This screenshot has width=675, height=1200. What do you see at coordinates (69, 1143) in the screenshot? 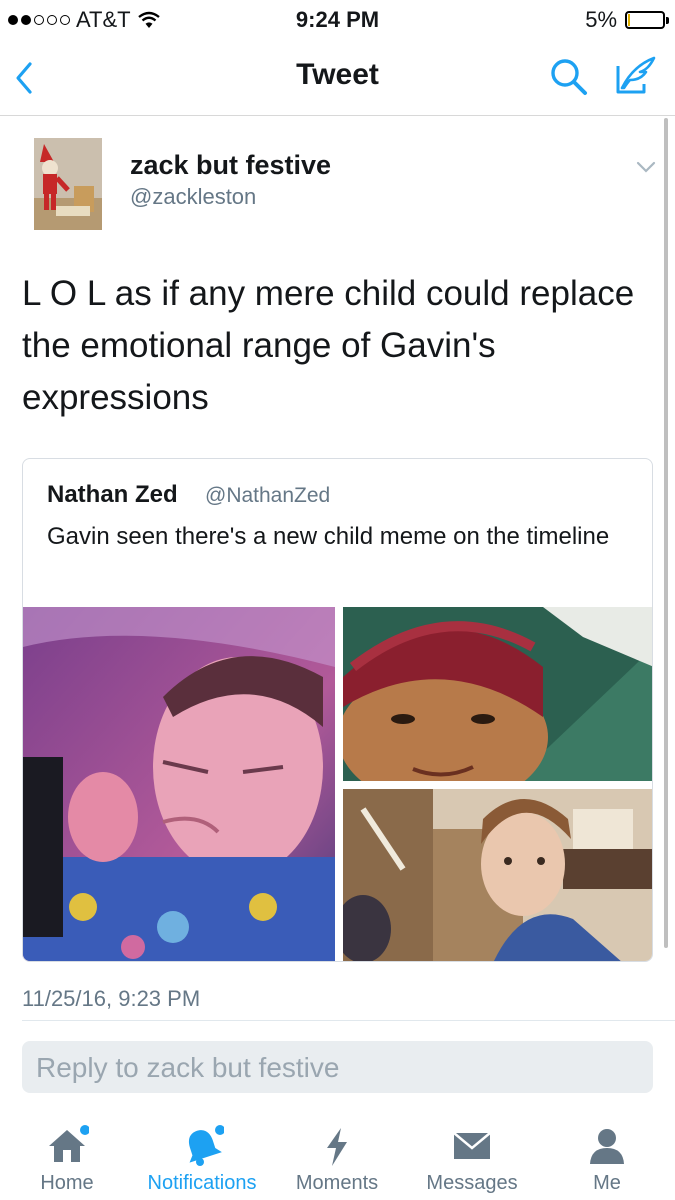
I see `home-icon` at bounding box center [69, 1143].